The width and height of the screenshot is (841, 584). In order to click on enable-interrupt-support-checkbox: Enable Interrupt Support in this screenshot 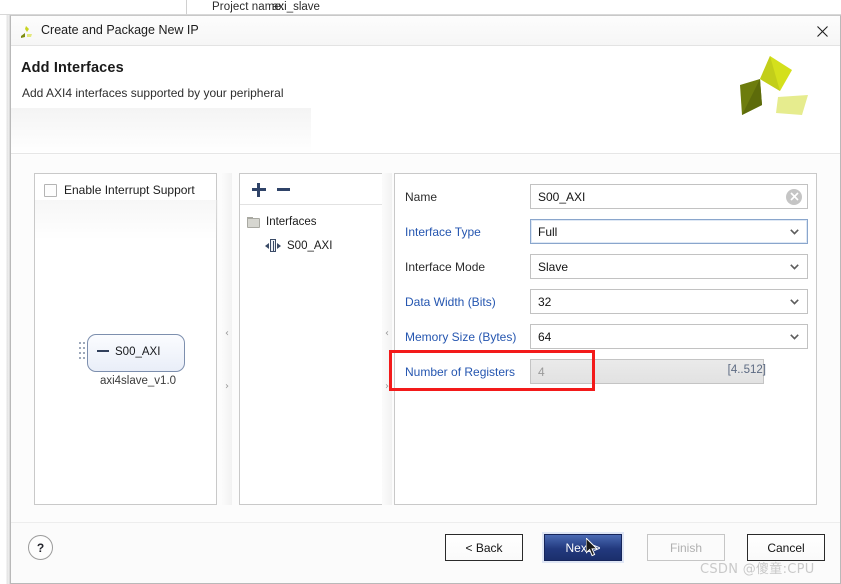, I will do `click(119, 190)`.